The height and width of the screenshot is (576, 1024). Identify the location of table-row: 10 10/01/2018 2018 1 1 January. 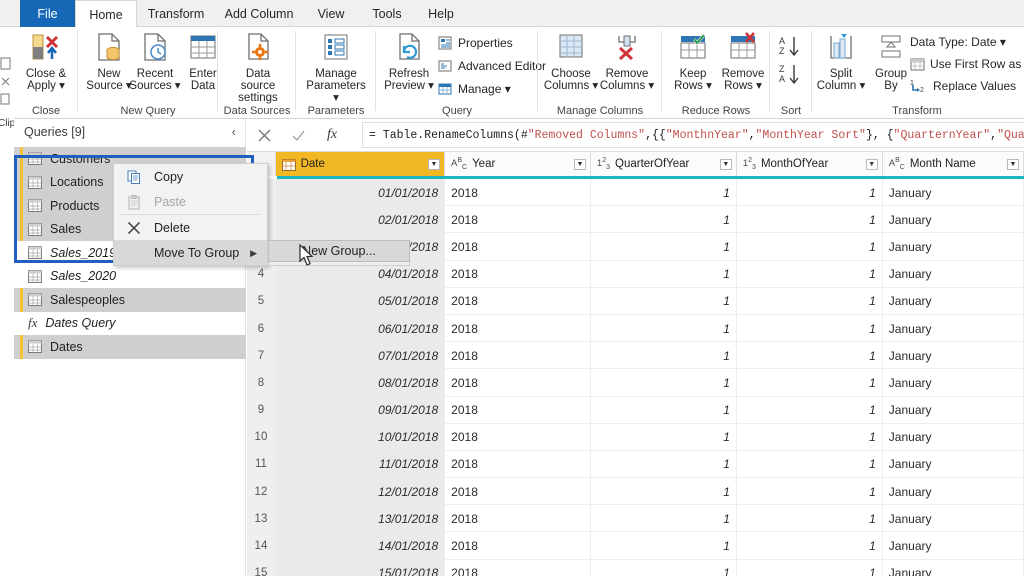
(635, 437).